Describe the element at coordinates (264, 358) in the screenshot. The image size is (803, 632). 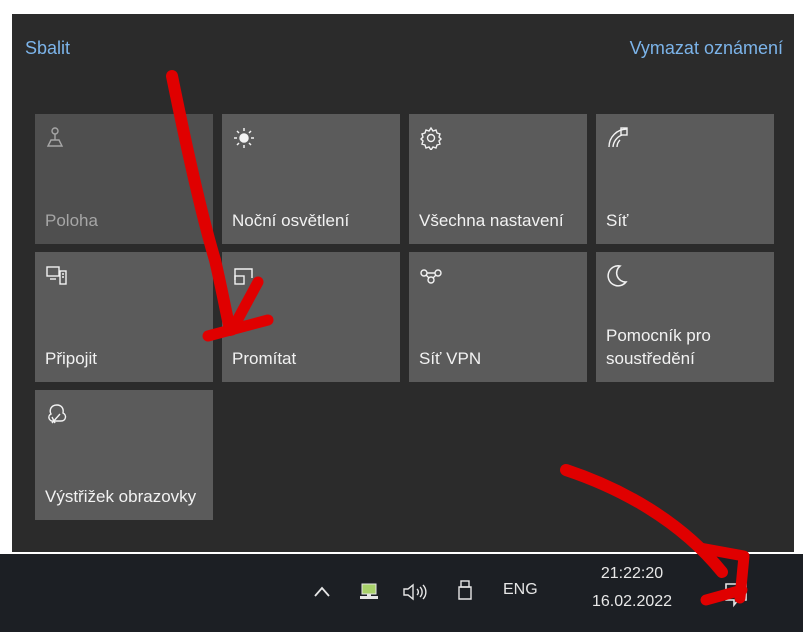
I see `tile-label: Promítat` at that location.